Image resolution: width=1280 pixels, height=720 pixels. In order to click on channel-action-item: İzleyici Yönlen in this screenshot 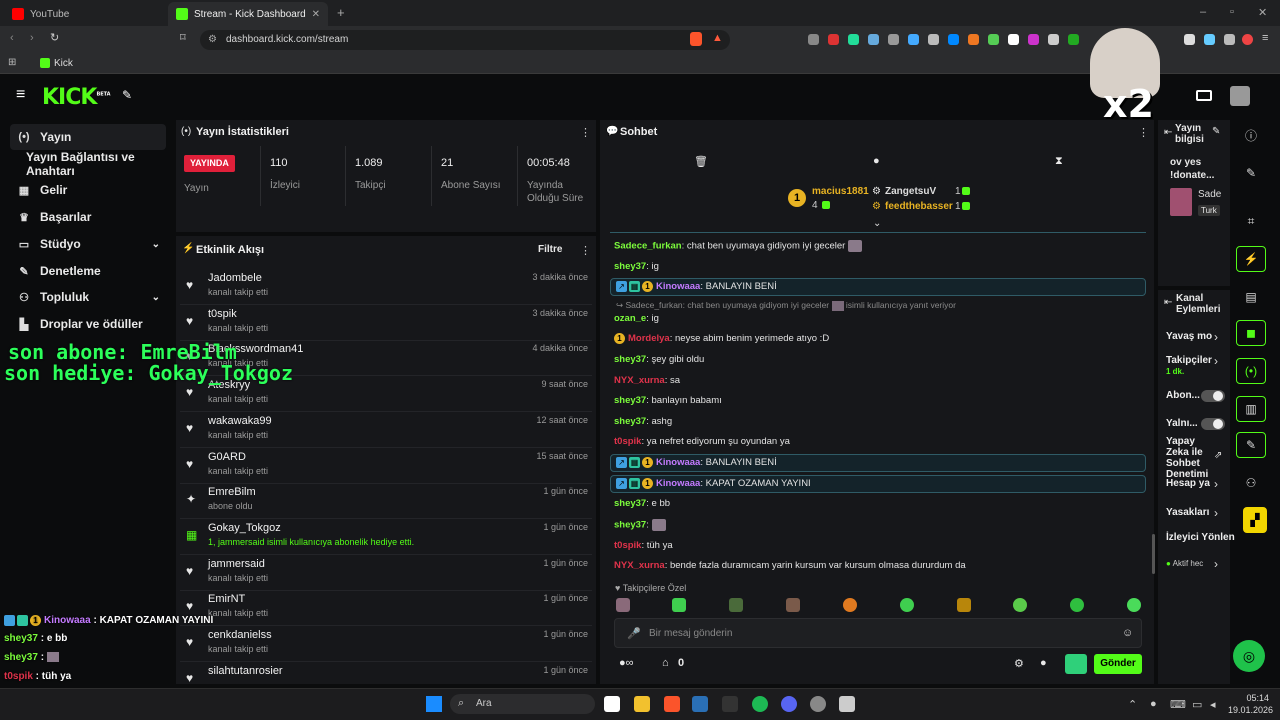, I will do `click(1200, 537)`.